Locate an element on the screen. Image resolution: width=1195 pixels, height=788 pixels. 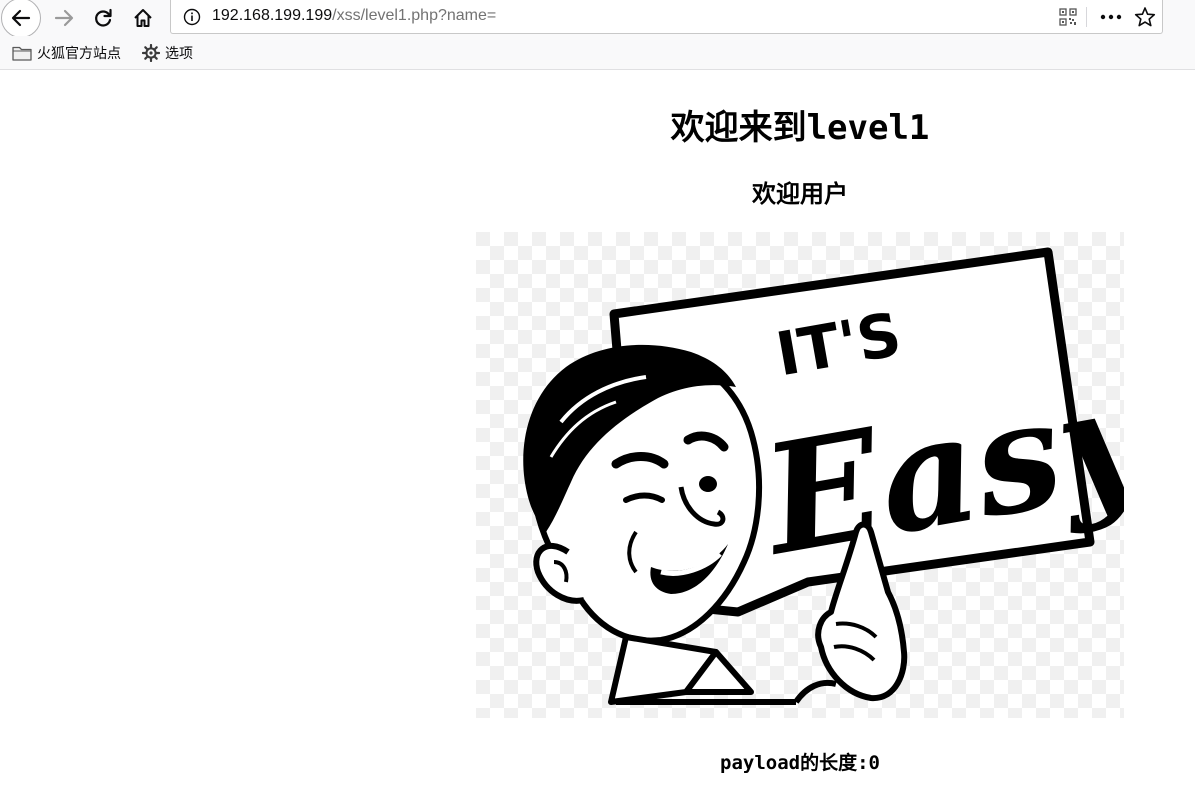
bookmark-label: 火狐官方站点 is located at coordinates (79, 53).